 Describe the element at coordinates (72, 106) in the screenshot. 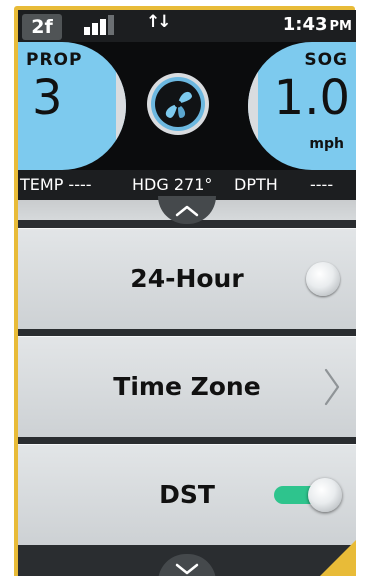

I see `prop-gauge: PROP 3` at that location.